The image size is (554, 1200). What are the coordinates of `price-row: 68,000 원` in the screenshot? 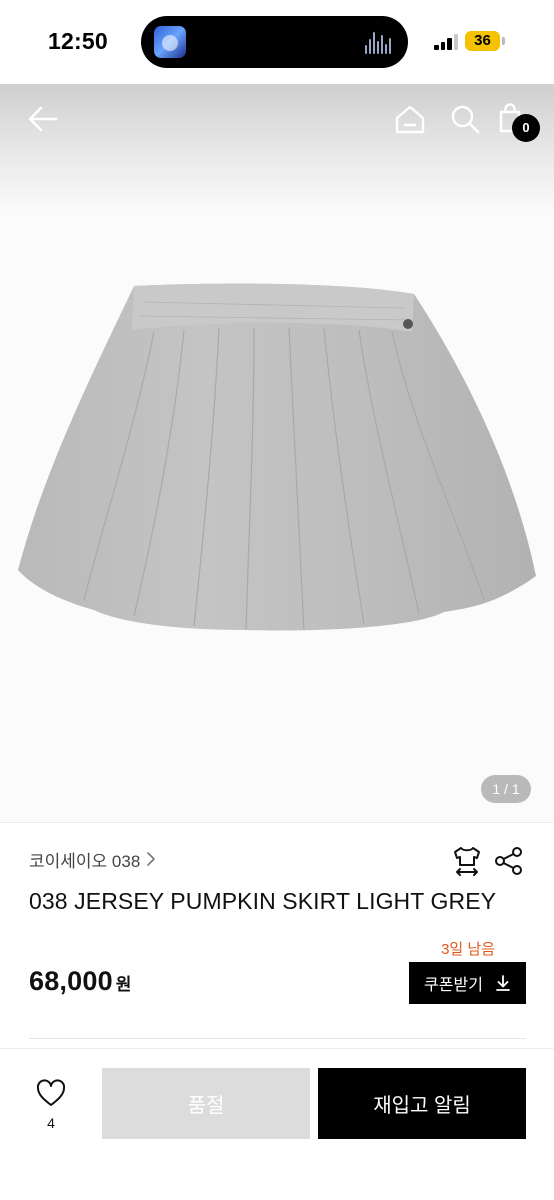 It's located at (80, 981).